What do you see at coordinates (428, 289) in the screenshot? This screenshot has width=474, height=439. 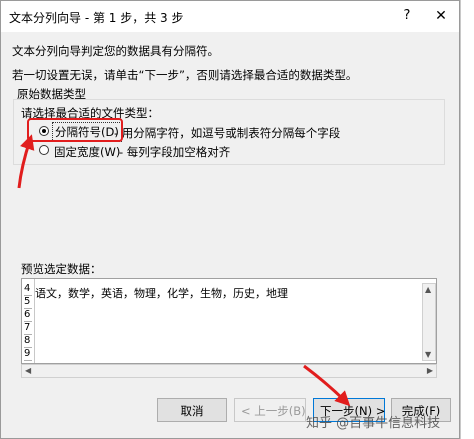 I see `scroll-up-icon: ▲` at bounding box center [428, 289].